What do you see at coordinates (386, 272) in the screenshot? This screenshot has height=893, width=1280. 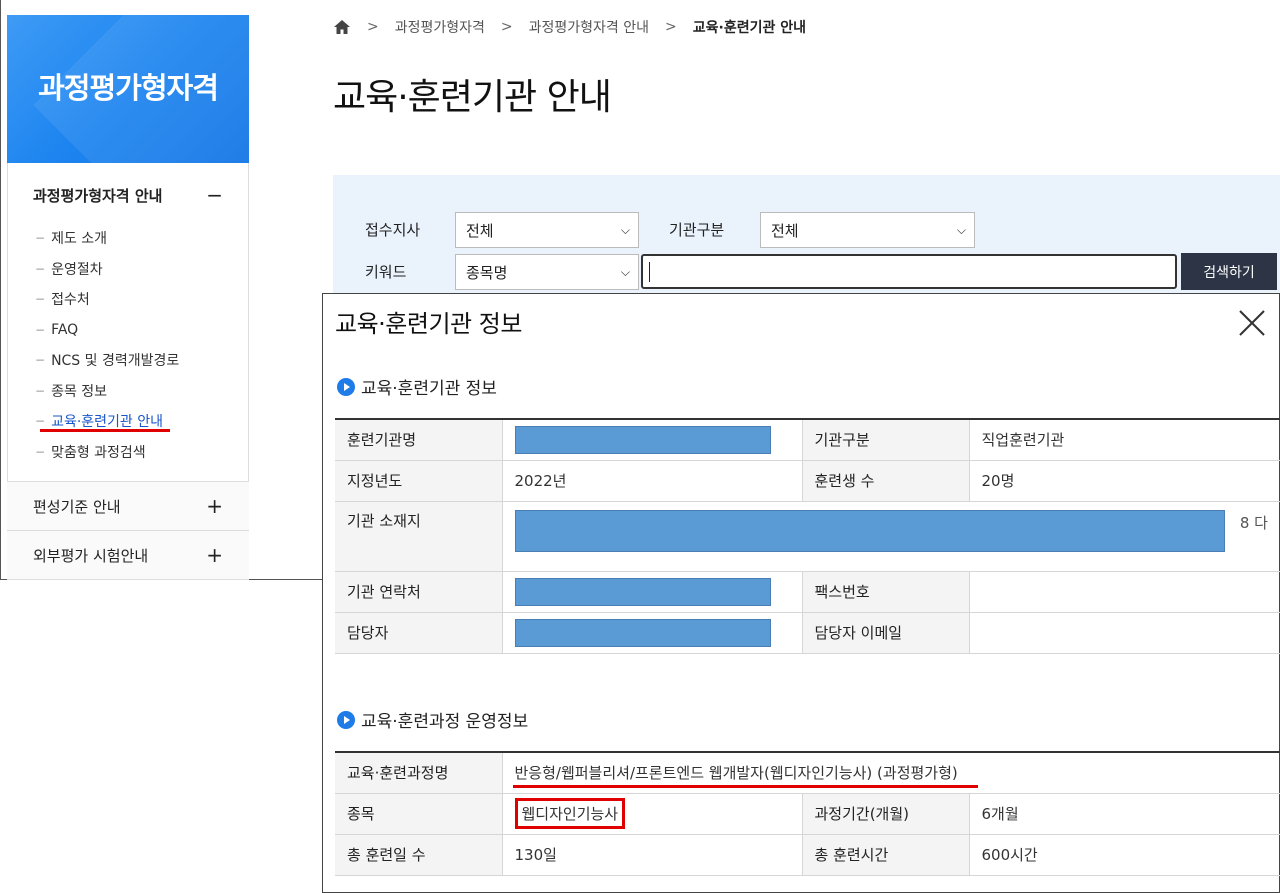 I see `keyword-label: 키워드` at bounding box center [386, 272].